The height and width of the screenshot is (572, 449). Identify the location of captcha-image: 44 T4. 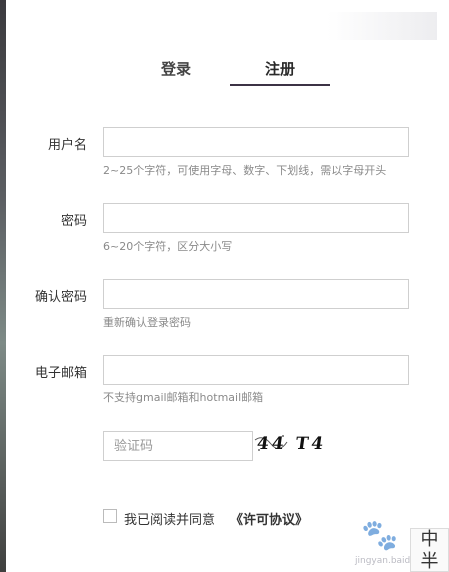
(293, 445).